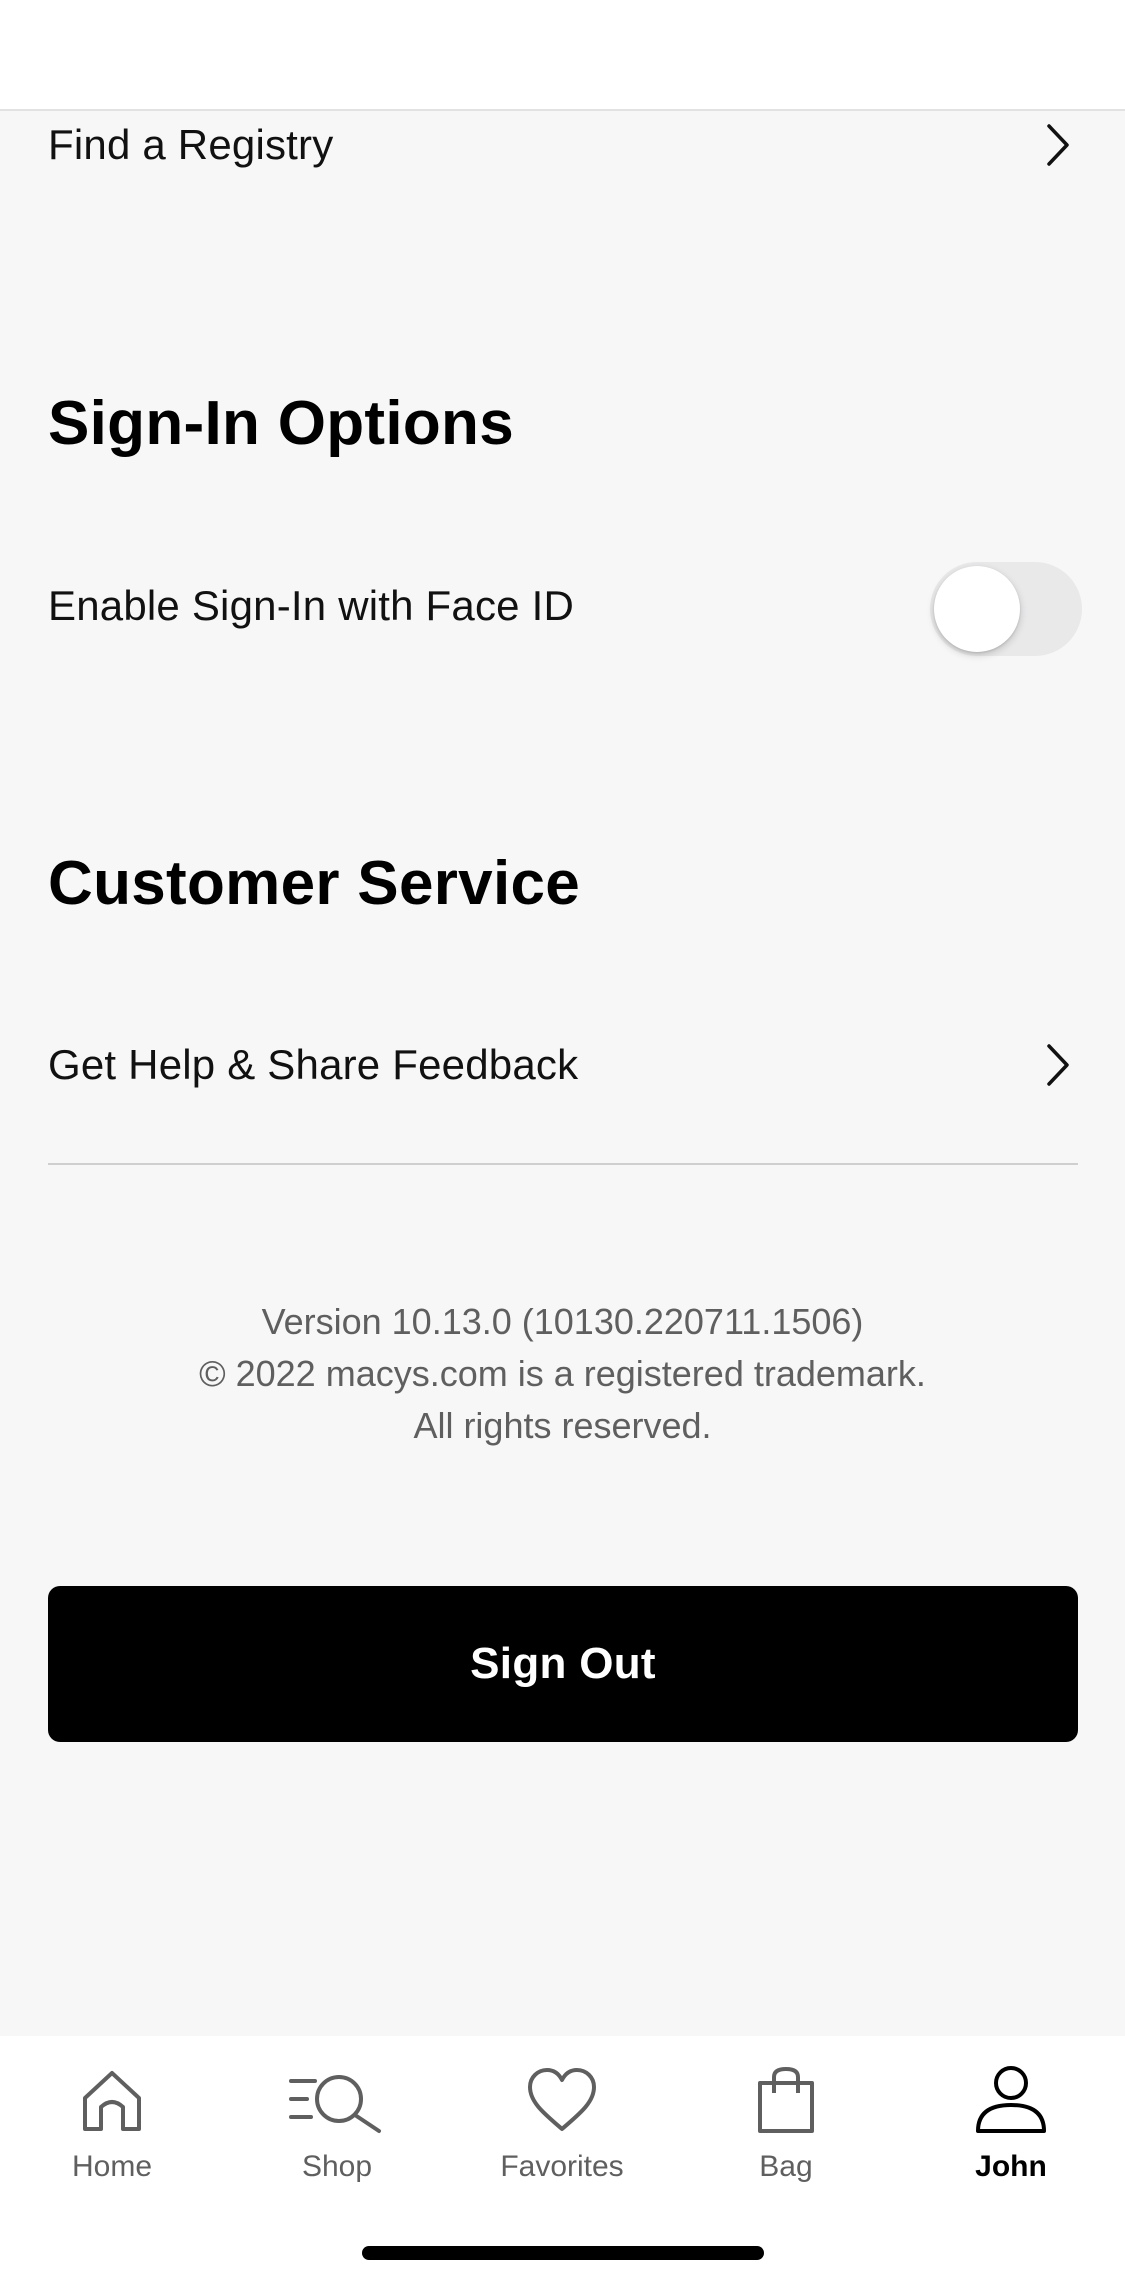 The image size is (1125, 2284). I want to click on tab-bag: Bag, so click(786, 2122).